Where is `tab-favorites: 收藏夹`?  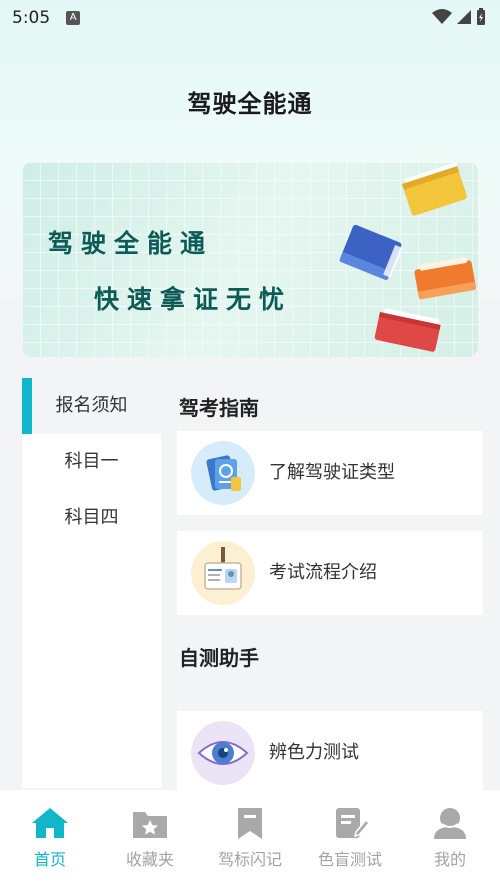 tab-favorites: 收藏夹 is located at coordinates (150, 839).